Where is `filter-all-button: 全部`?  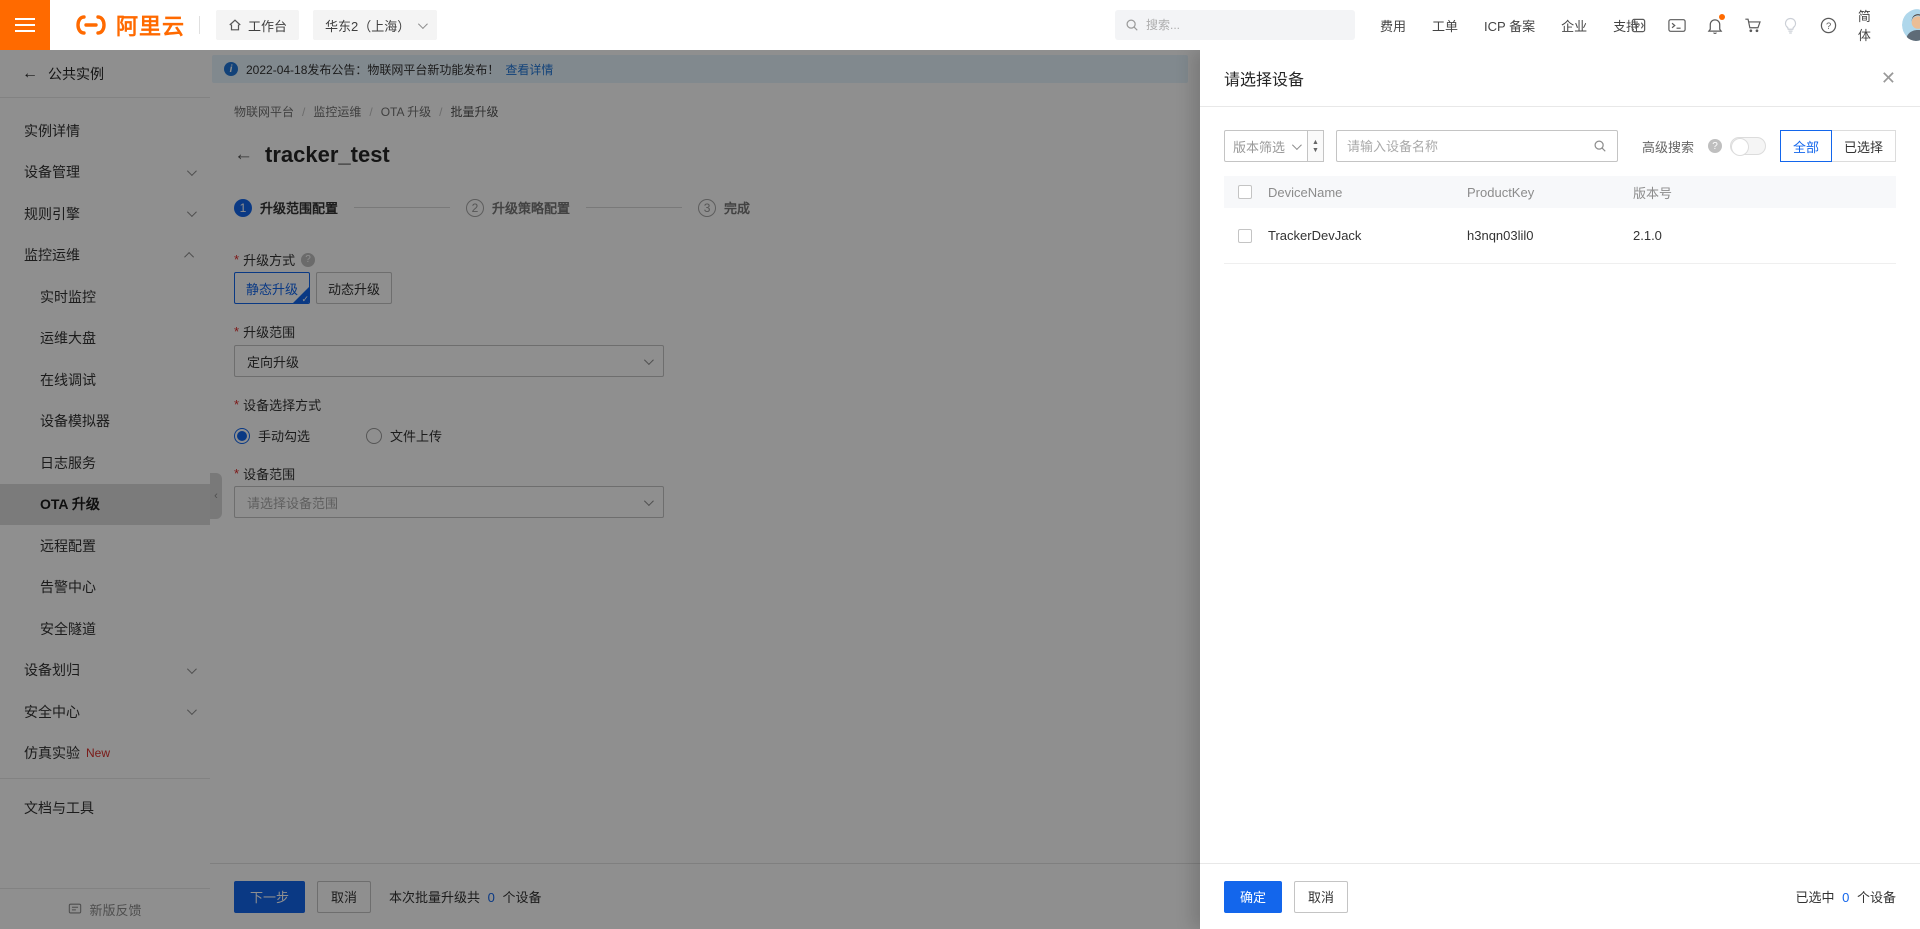
filter-all-button: 全部 is located at coordinates (1805, 146).